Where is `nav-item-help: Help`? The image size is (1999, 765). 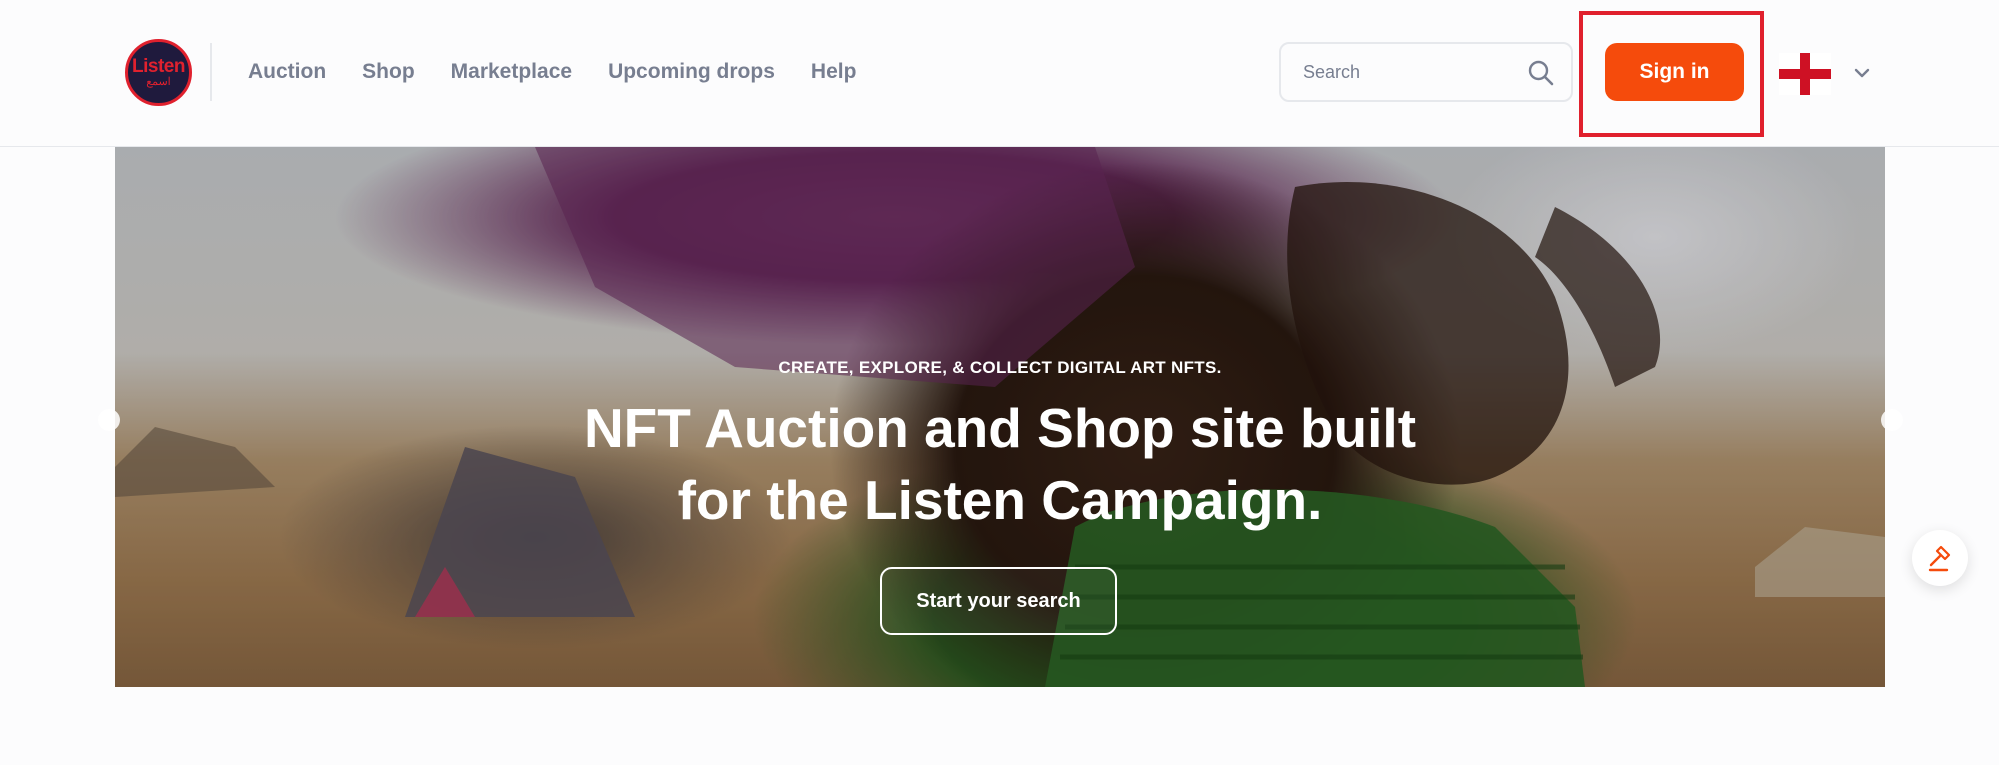
nav-item-help: Help is located at coordinates (834, 72).